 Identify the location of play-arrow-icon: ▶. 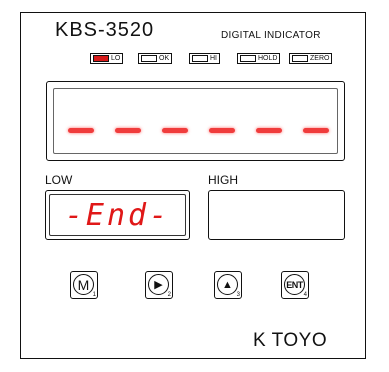
(158, 284).